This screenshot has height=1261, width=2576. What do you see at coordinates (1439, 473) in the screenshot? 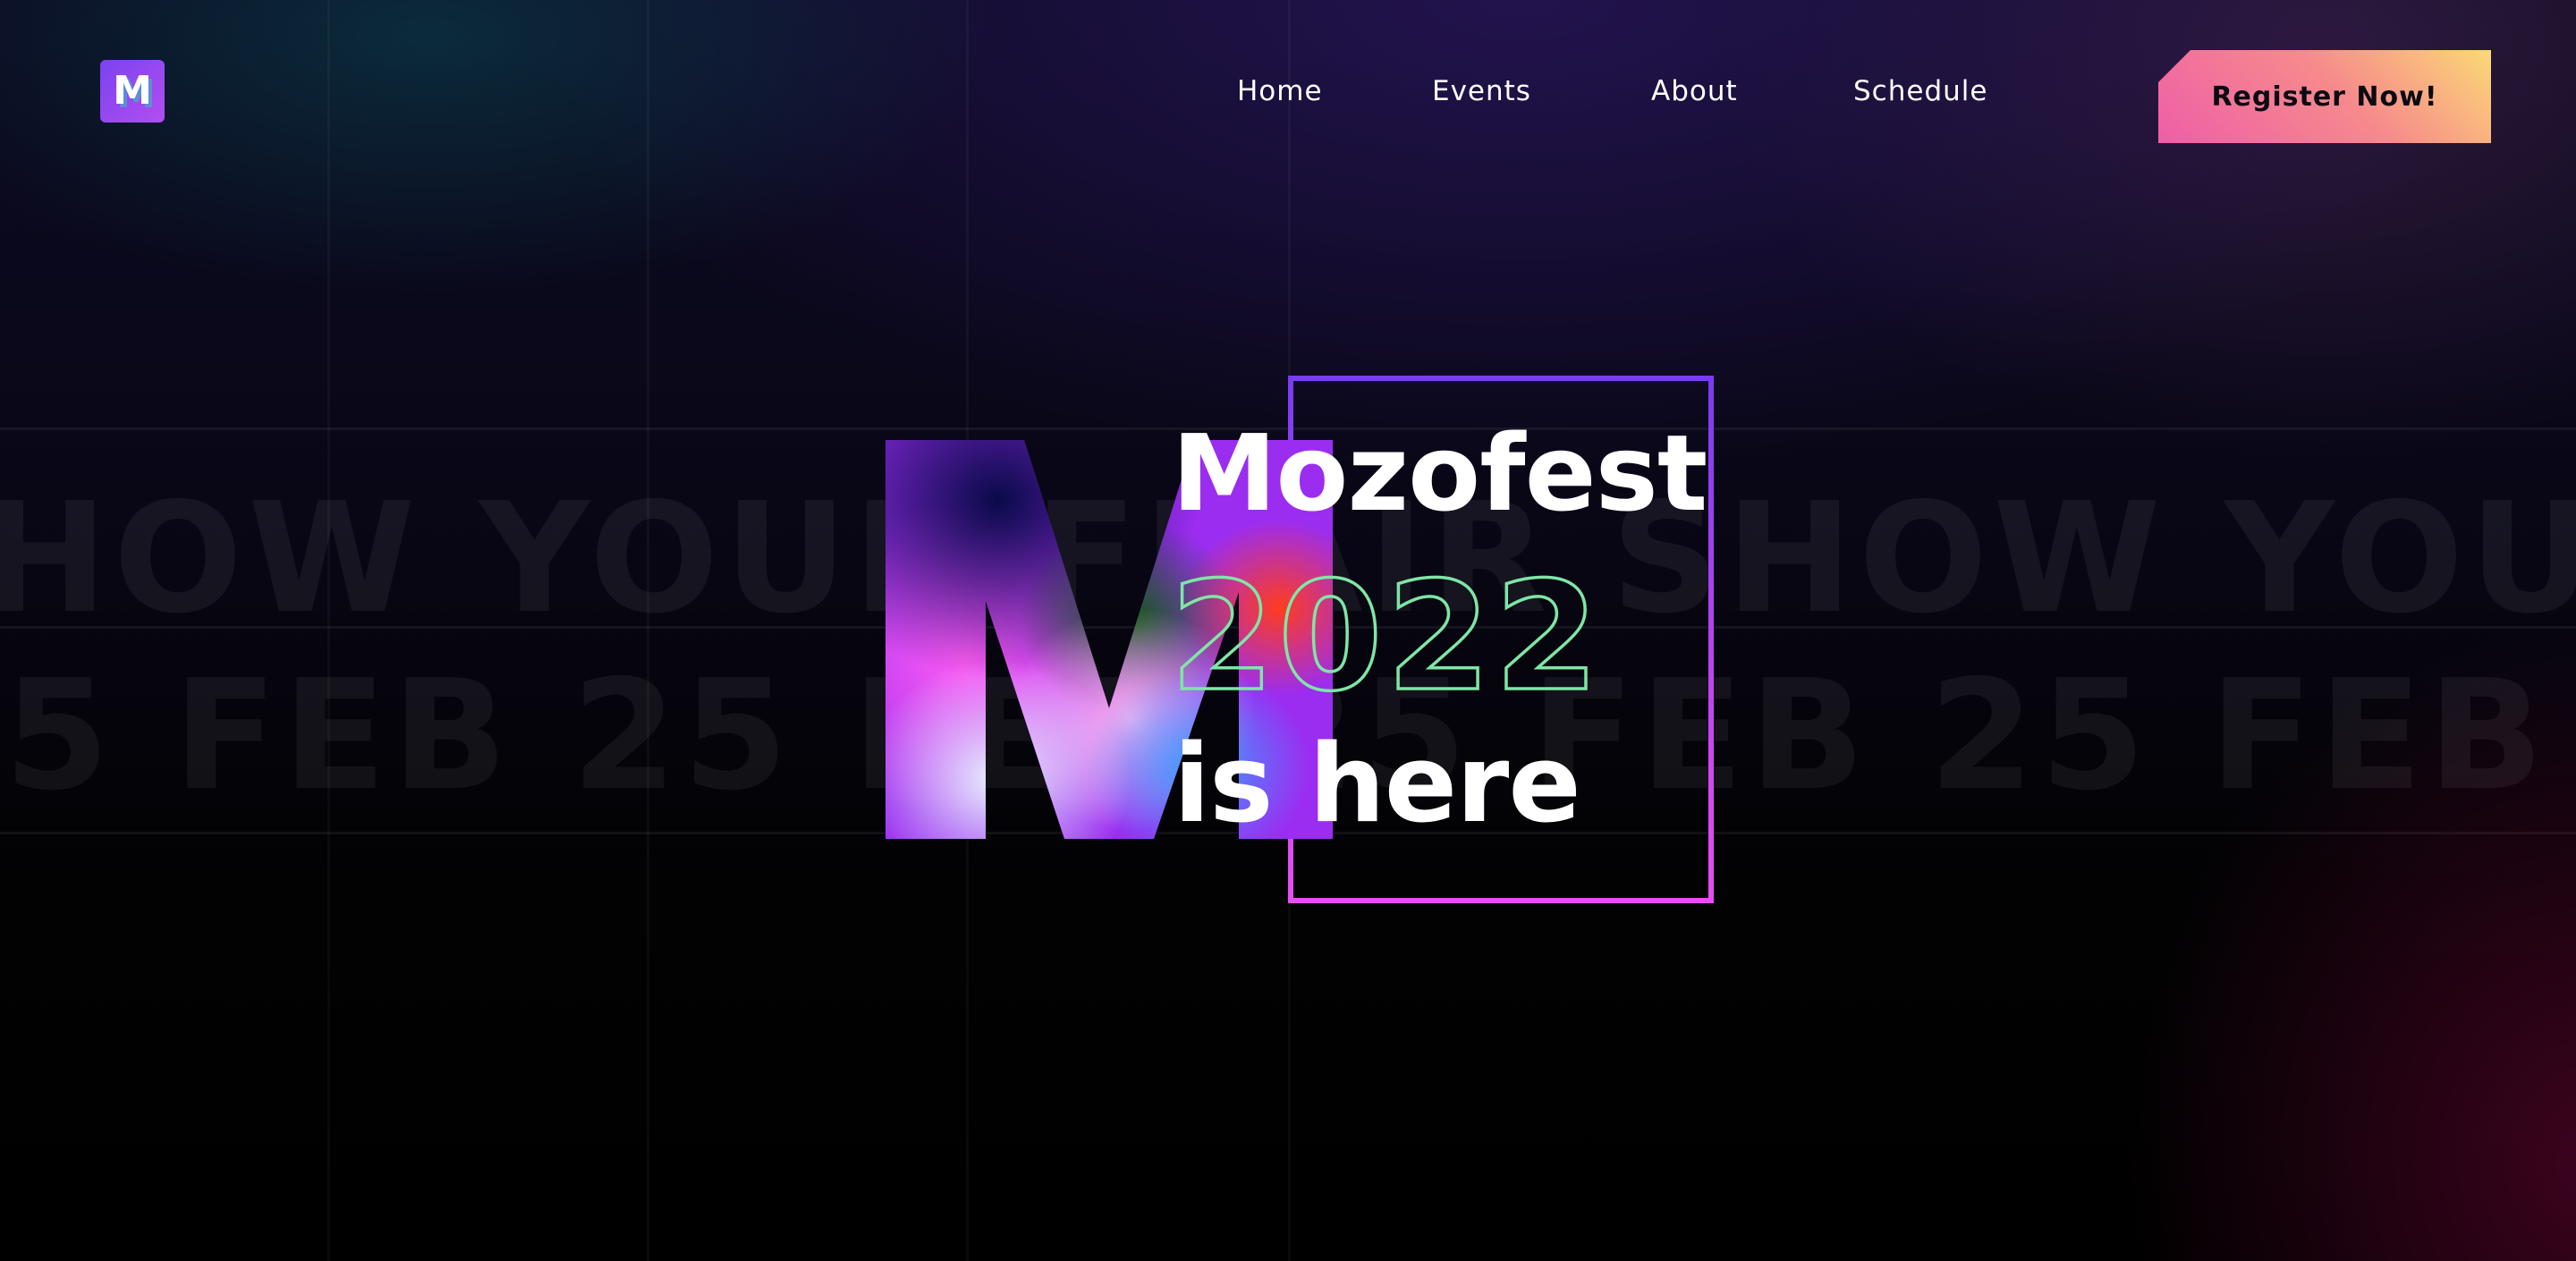
I see `hero-title: Mozofest` at bounding box center [1439, 473].